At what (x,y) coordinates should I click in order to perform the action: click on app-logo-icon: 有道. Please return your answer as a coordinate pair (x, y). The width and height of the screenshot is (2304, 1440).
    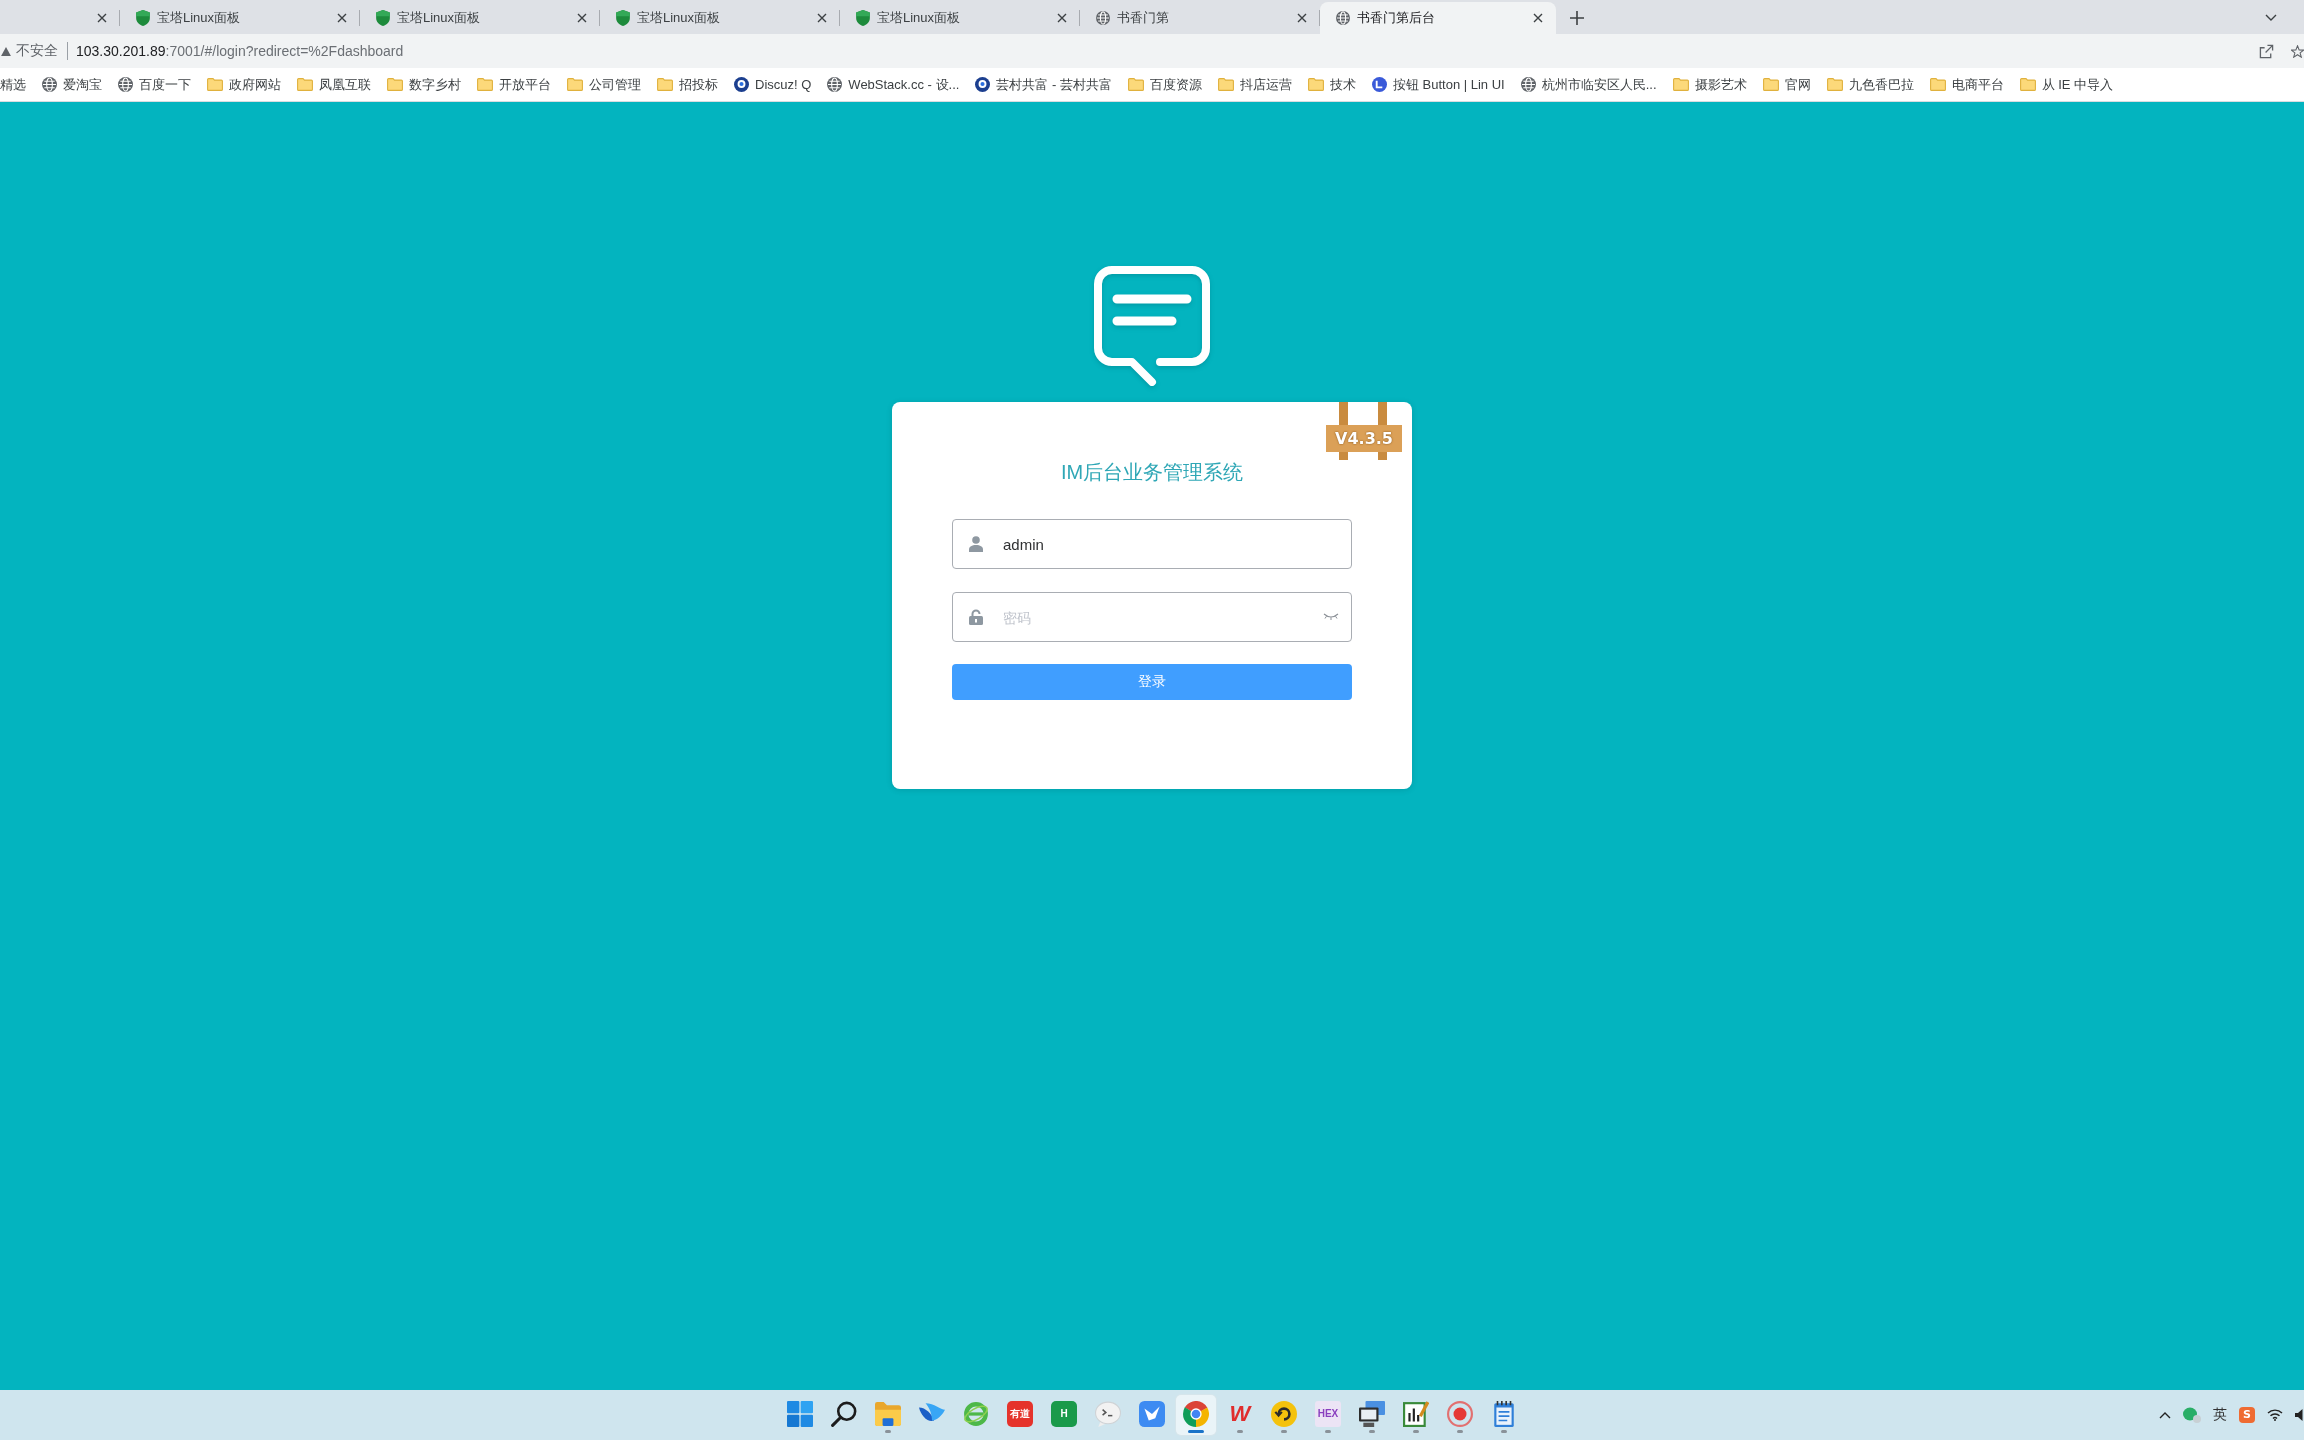
    Looking at the image, I should click on (1020, 1414).